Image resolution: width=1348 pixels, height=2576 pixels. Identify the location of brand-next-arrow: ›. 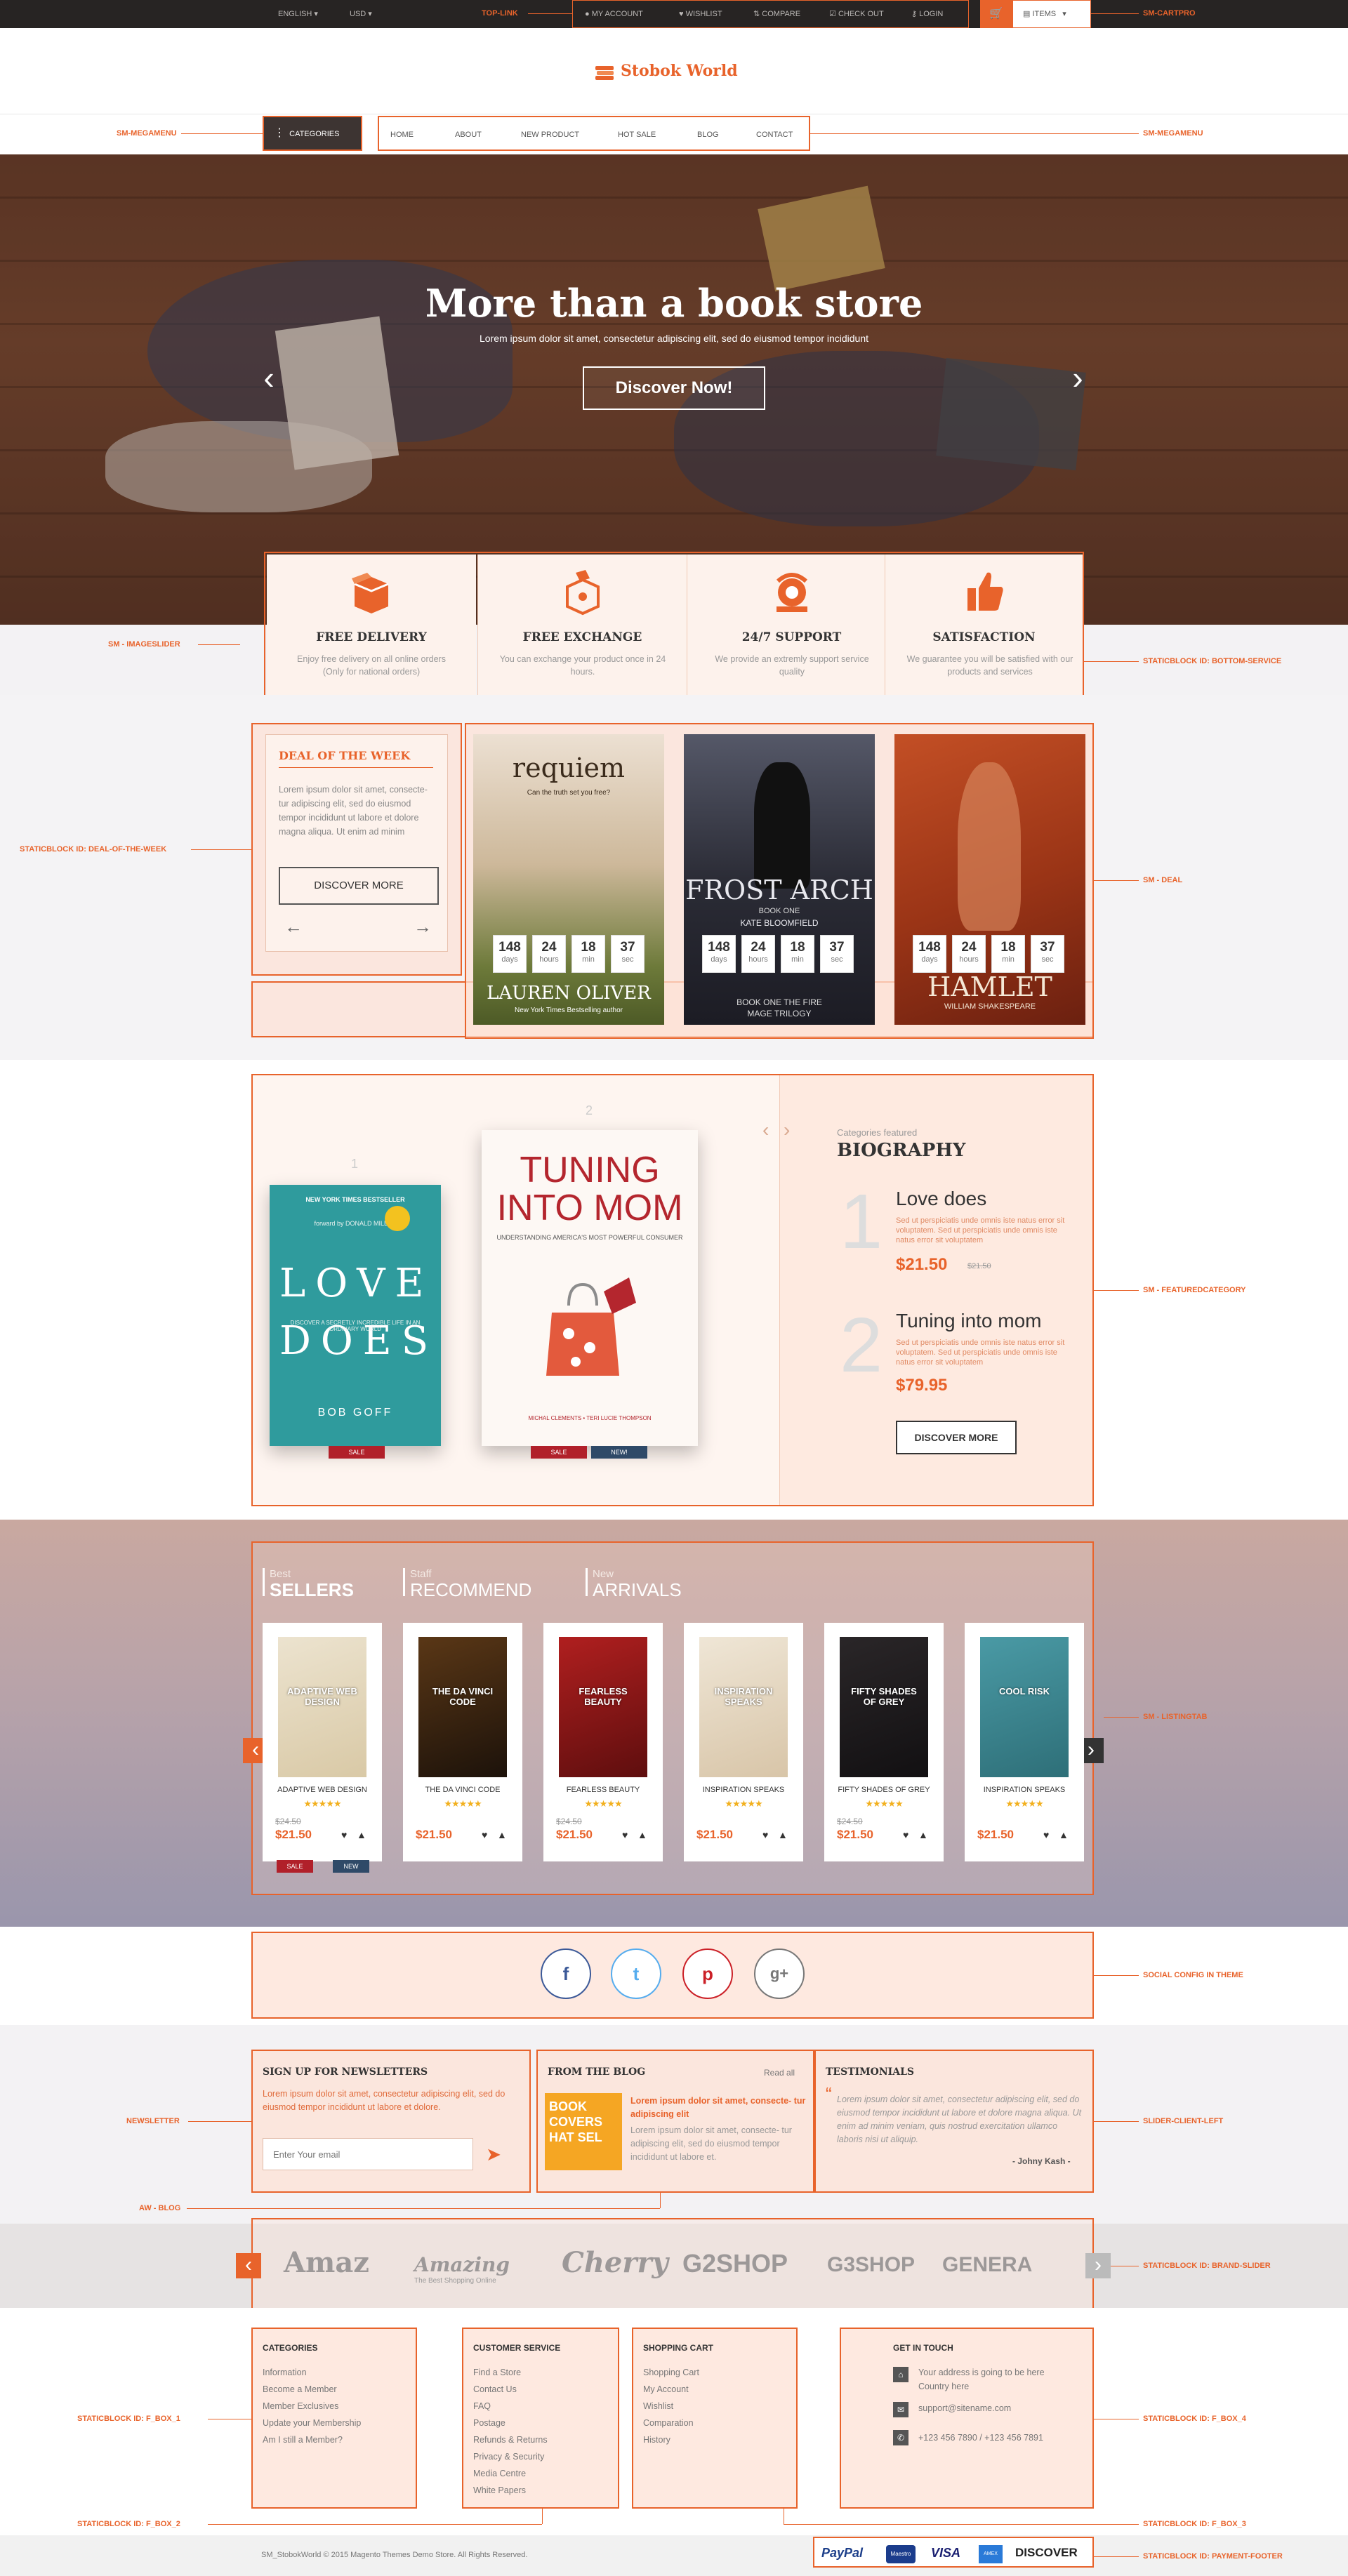
(1098, 2266).